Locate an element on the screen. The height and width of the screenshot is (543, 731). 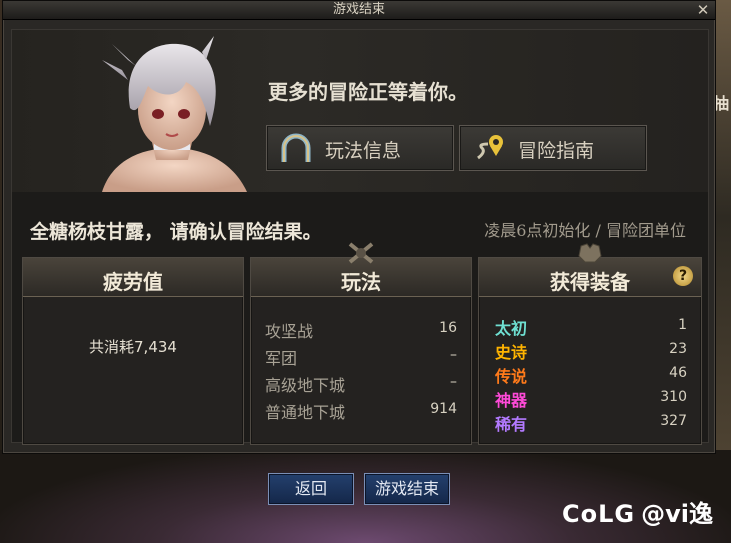
grade-count: 327 is located at coordinates (673, 421).